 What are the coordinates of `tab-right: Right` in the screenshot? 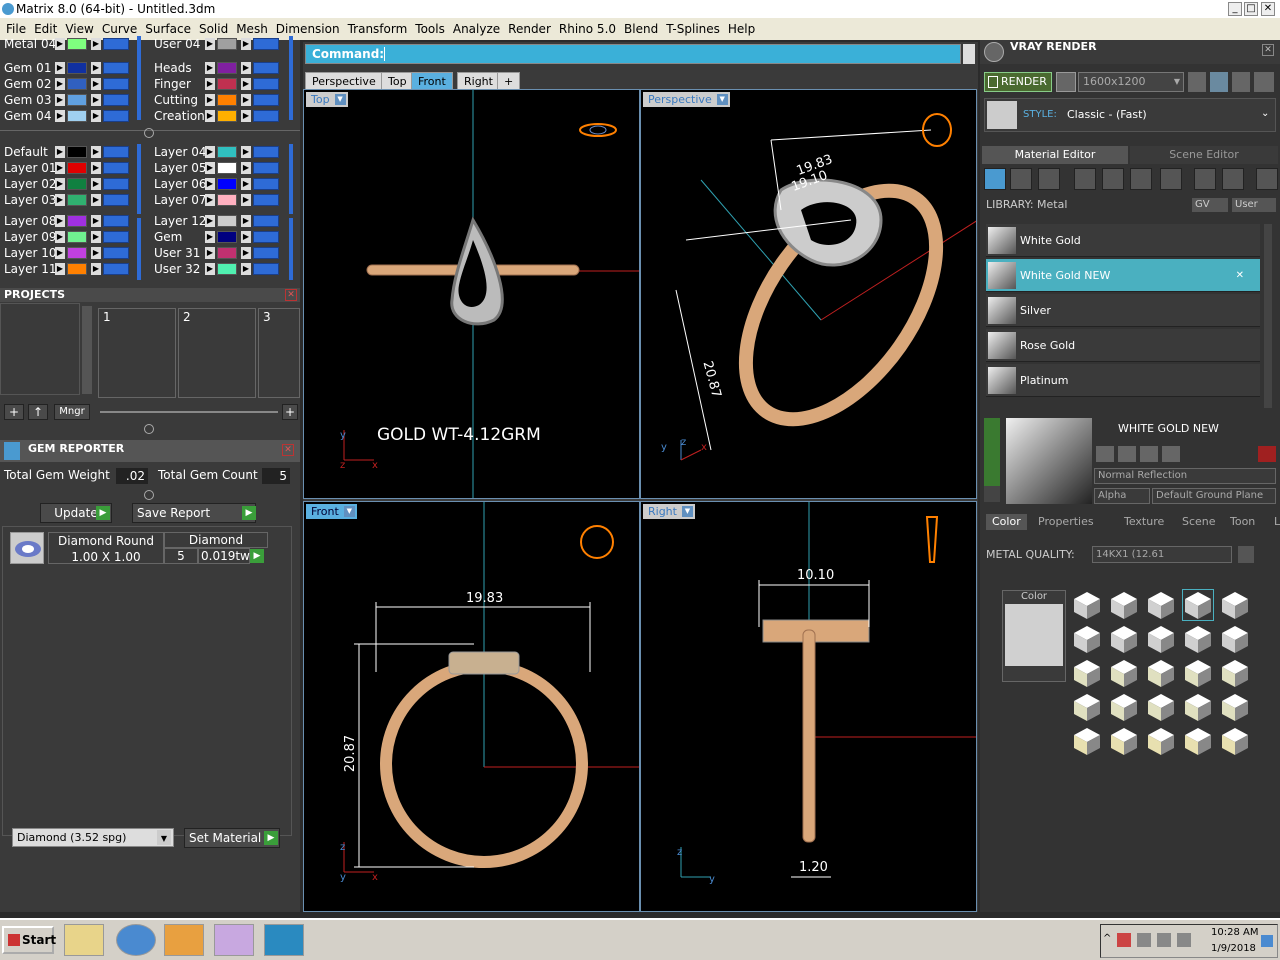 It's located at (478, 81).